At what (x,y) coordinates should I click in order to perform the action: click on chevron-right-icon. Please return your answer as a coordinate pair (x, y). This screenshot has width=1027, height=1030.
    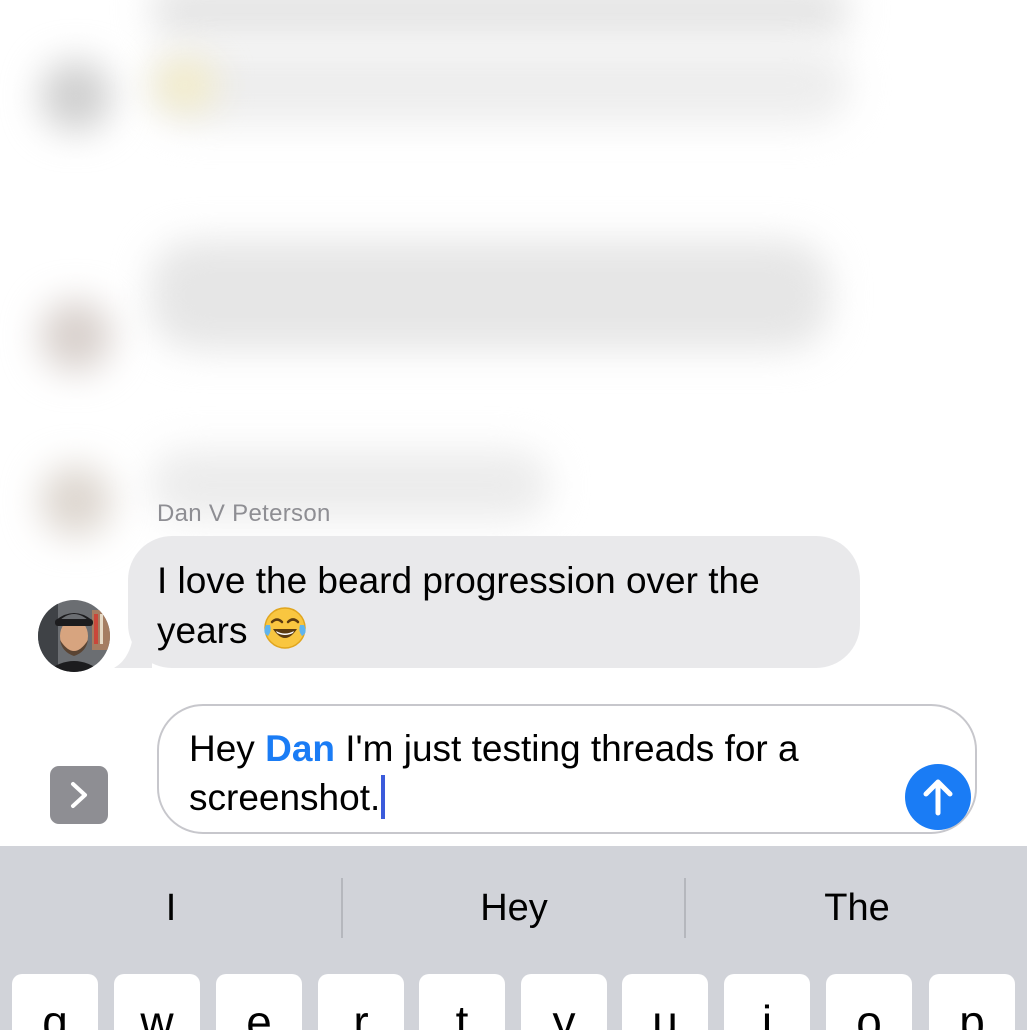
    Looking at the image, I should click on (79, 795).